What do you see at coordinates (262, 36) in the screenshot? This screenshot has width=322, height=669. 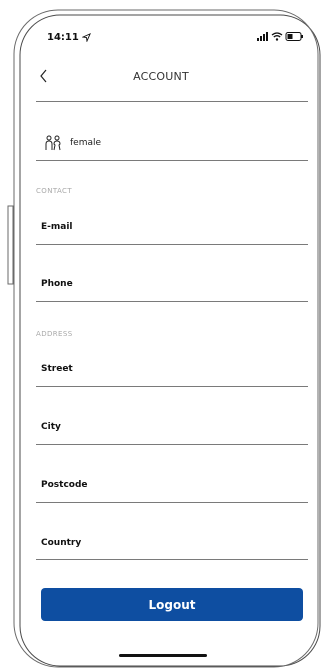 I see `signal-icon` at bounding box center [262, 36].